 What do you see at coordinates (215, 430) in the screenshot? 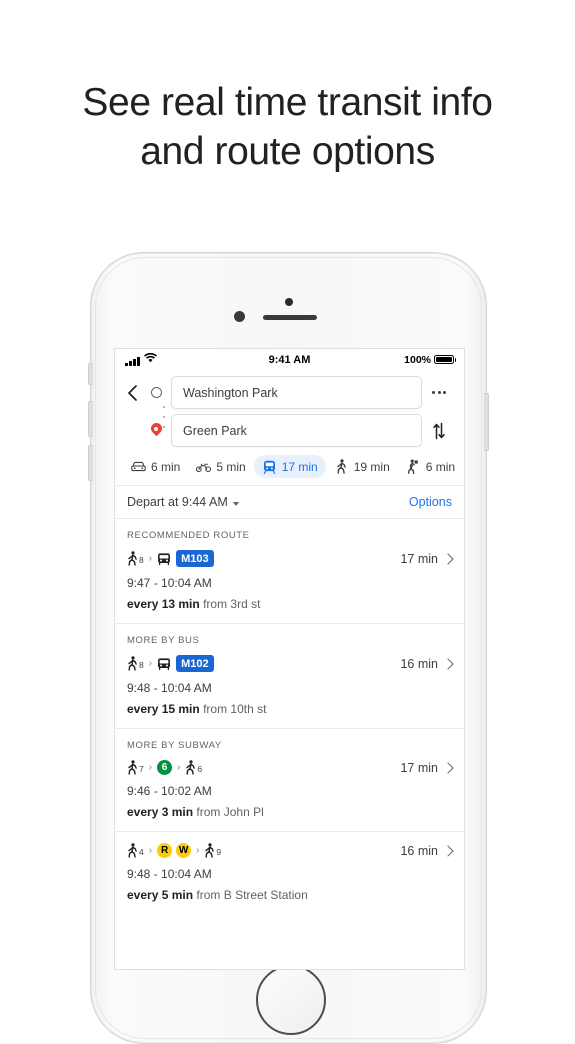
I see `destination-input-value: Green Park` at bounding box center [215, 430].